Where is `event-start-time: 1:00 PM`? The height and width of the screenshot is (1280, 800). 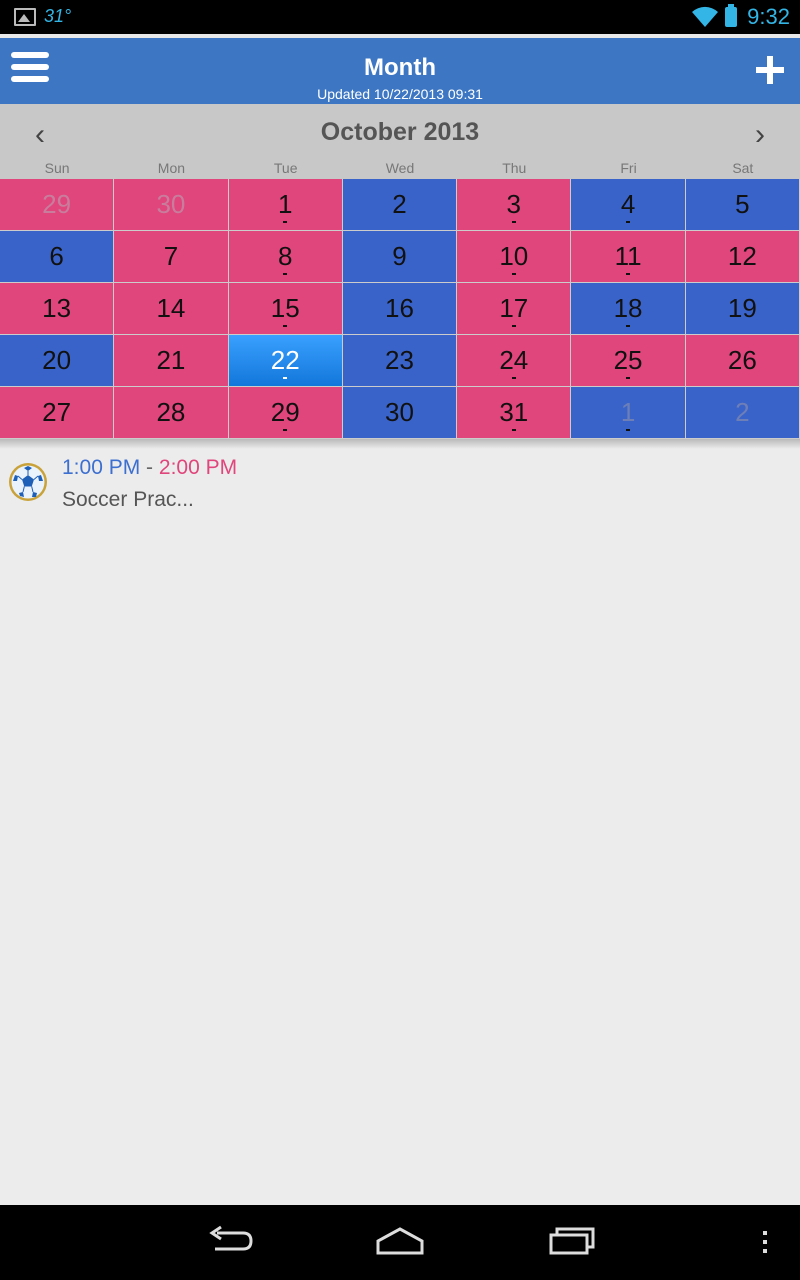
event-start-time: 1:00 PM is located at coordinates (101, 467).